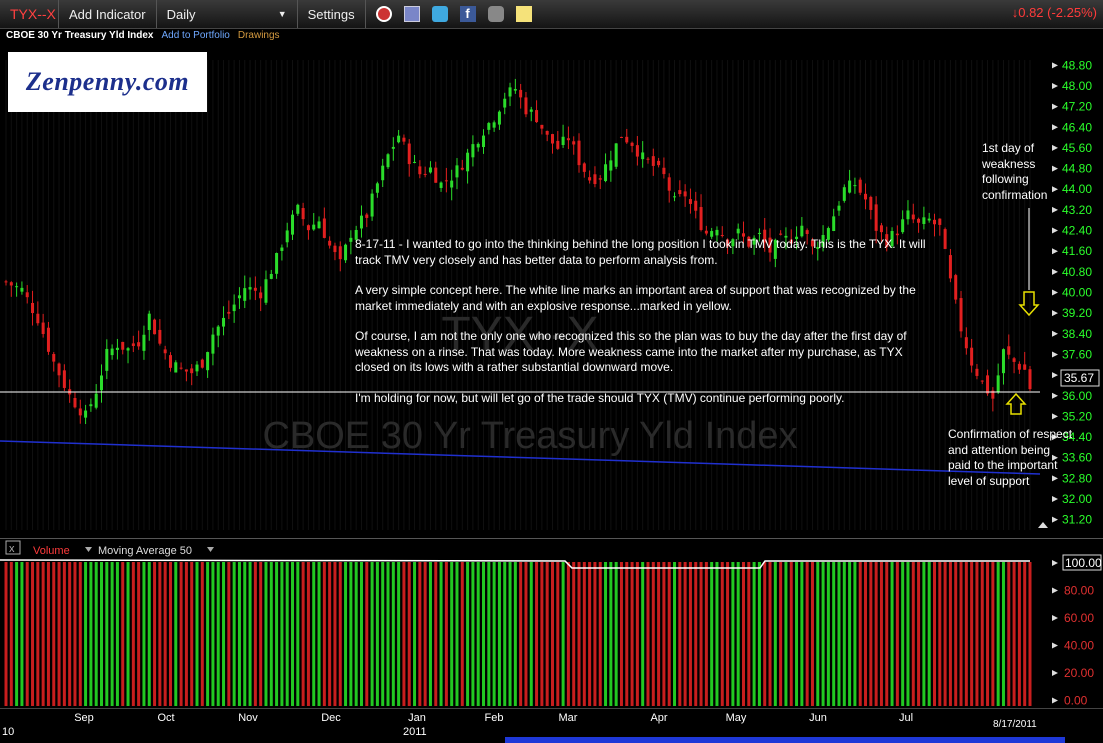 The height and width of the screenshot is (743, 1103). What do you see at coordinates (84, 718) in the screenshot?
I see `month-label: Sep` at bounding box center [84, 718].